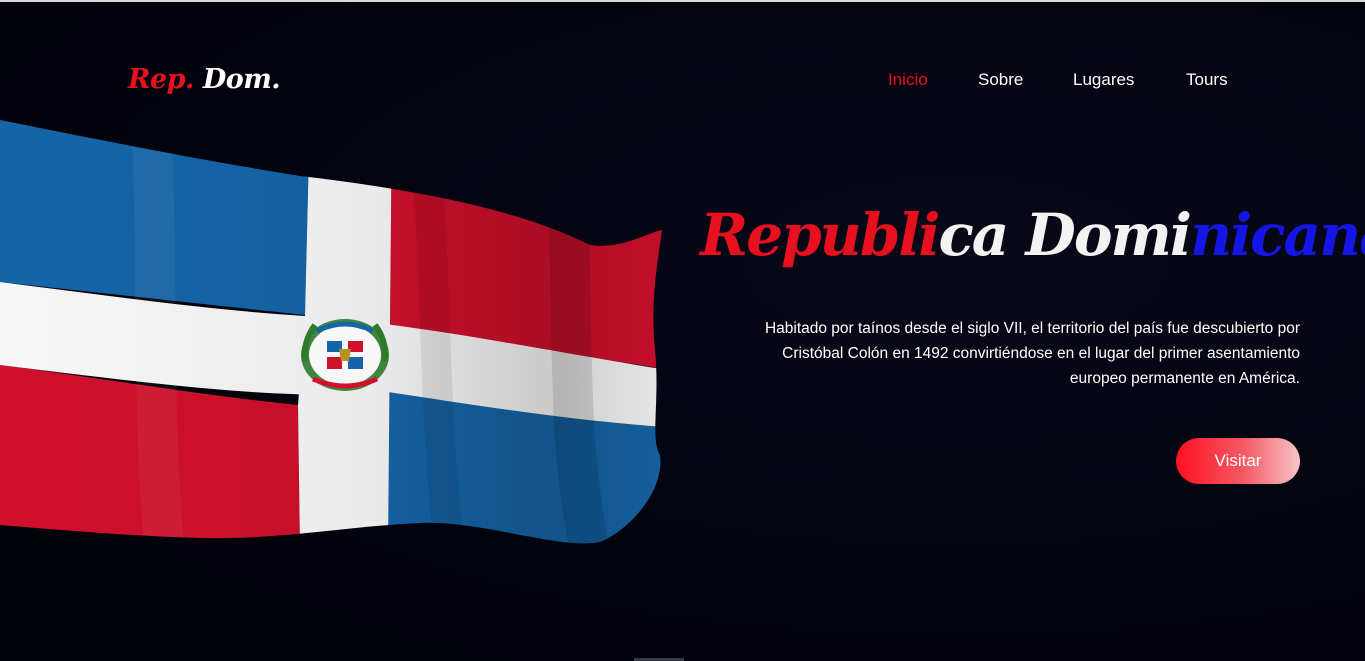 The image size is (1365, 661). What do you see at coordinates (241, 79) in the screenshot?
I see `logo-part-dom: Dom.` at bounding box center [241, 79].